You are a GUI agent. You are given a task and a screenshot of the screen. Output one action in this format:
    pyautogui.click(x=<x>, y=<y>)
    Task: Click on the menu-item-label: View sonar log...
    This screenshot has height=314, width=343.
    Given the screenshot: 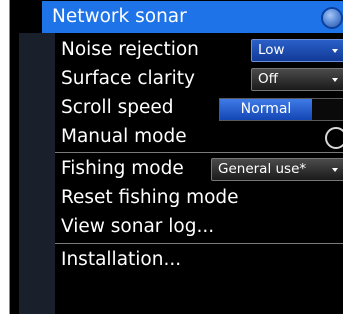 What is the action you would take?
    pyautogui.click(x=138, y=226)
    